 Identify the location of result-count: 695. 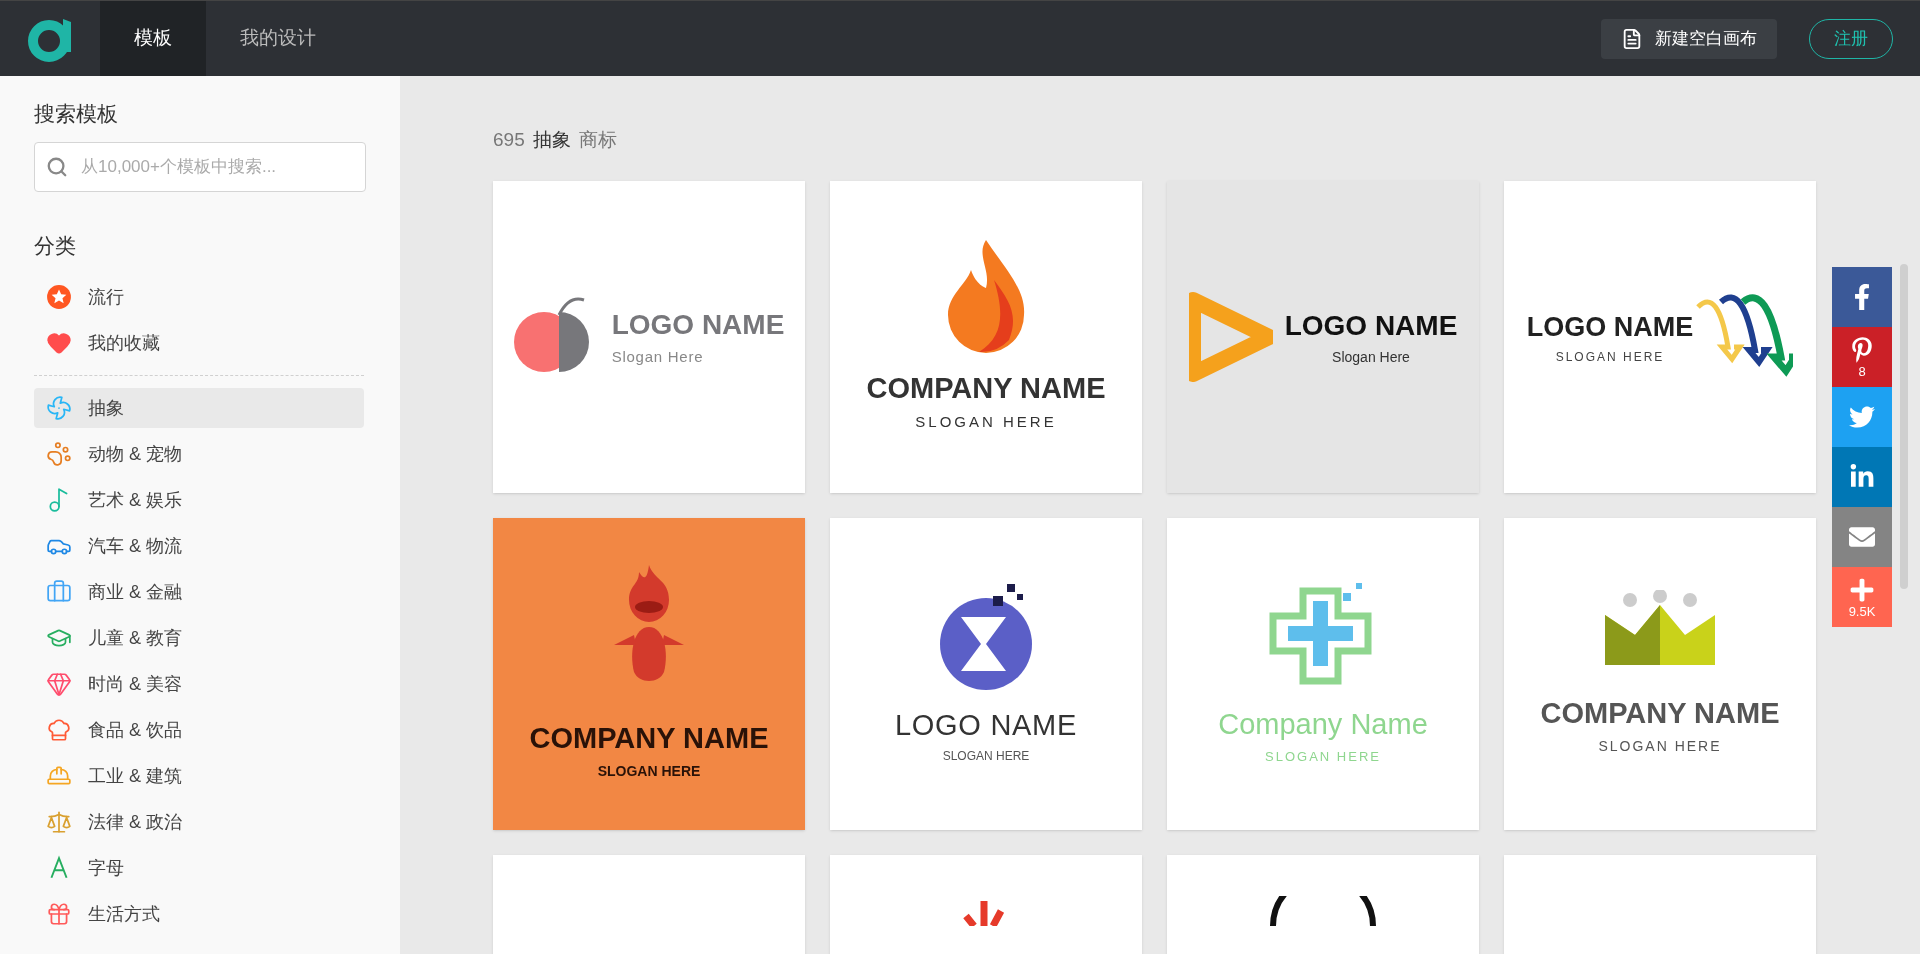
(509, 140).